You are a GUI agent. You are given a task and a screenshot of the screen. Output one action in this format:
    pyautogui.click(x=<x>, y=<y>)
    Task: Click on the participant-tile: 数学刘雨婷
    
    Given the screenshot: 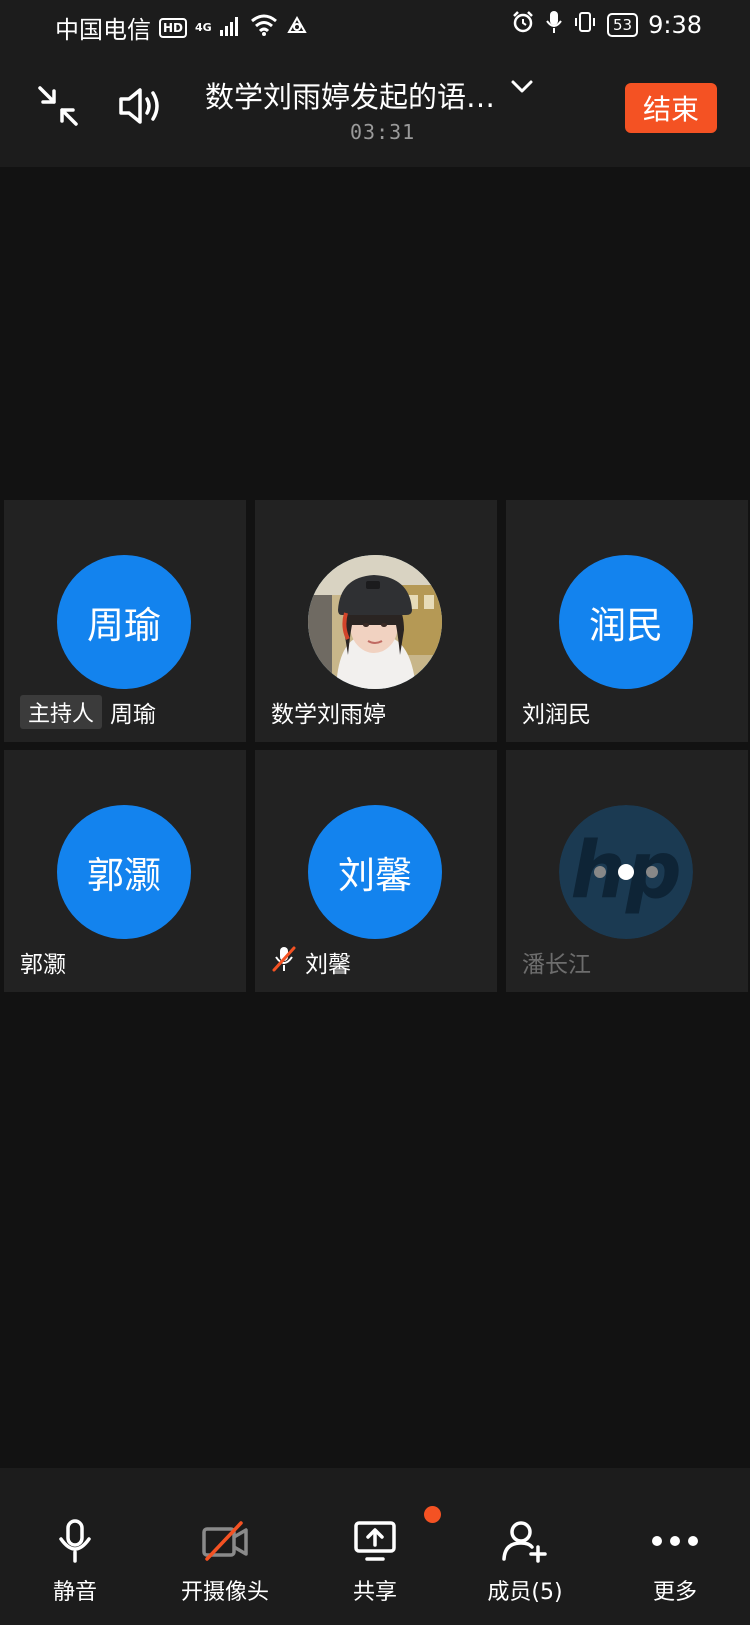 What is the action you would take?
    pyautogui.click(x=376, y=621)
    